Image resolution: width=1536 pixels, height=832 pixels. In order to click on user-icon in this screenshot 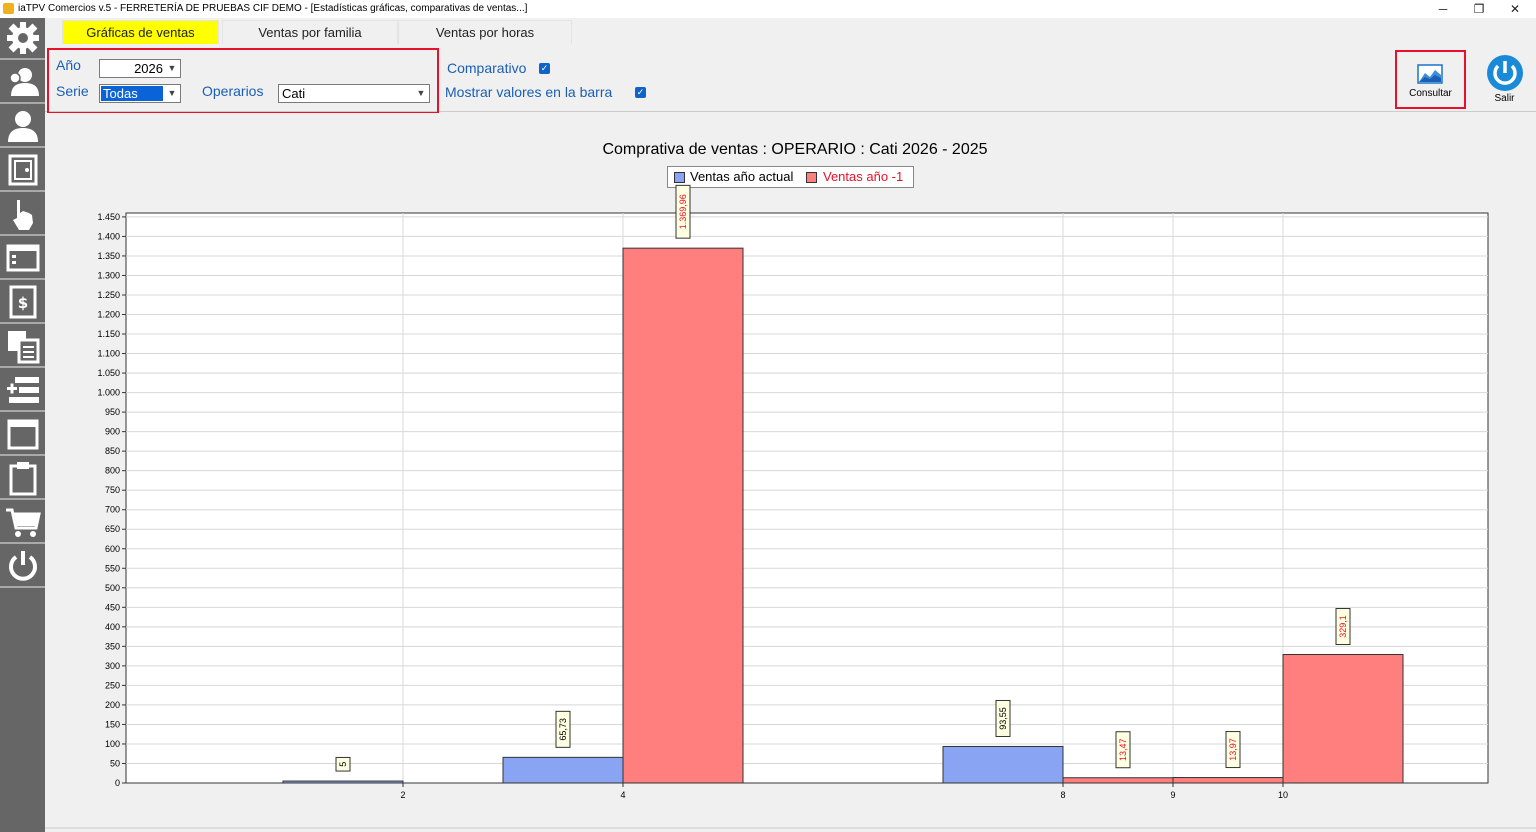, I will do `click(22, 126)`.